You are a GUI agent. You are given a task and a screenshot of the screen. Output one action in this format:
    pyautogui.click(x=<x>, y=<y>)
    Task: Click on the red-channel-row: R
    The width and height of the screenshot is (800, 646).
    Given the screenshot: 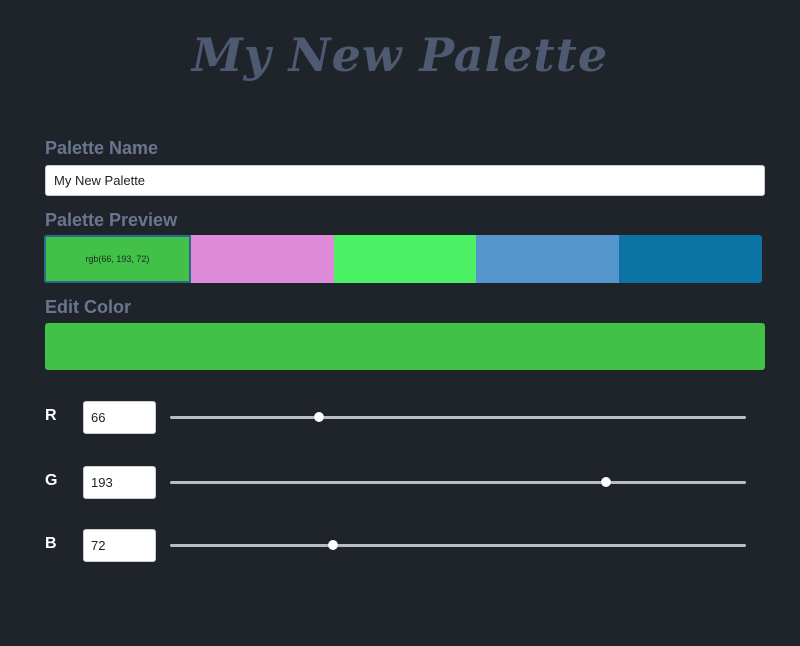 What is the action you would take?
    pyautogui.click(x=400, y=418)
    